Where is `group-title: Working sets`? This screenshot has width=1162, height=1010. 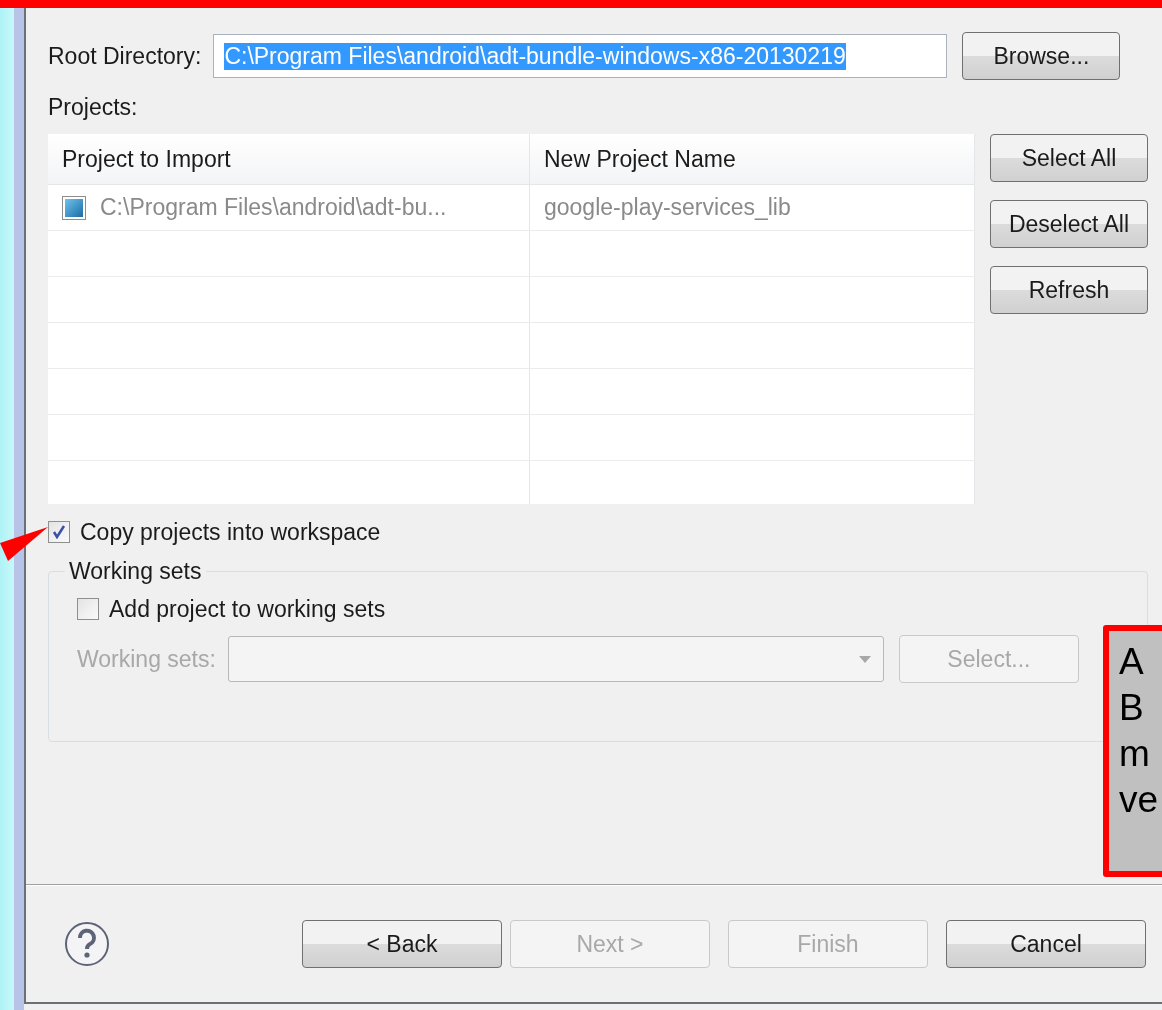
group-title: Working sets is located at coordinates (135, 571).